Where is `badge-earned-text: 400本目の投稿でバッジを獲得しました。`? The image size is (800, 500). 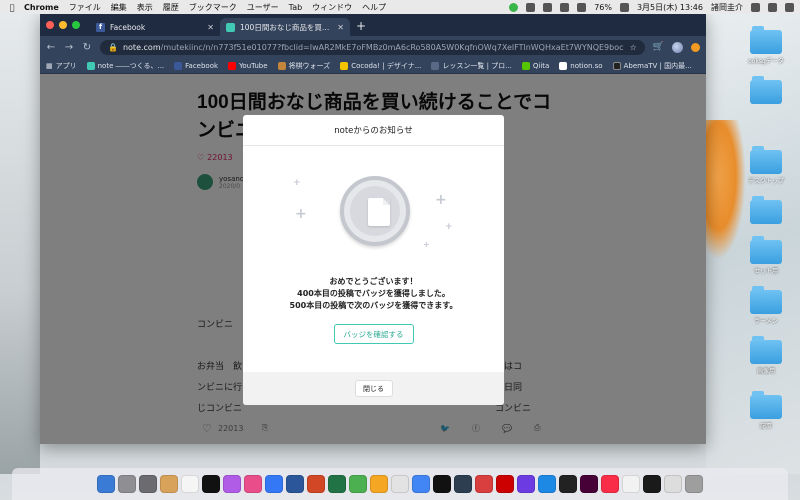 badge-earned-text: 400本目の投稿でバッジを獲得しました。 is located at coordinates (373, 293).